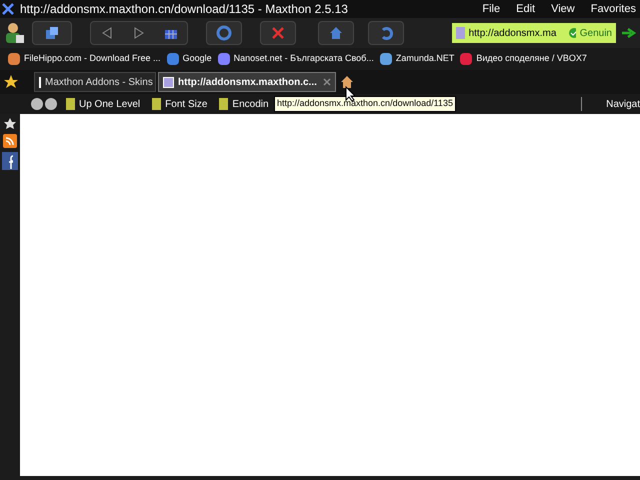 This screenshot has width=640, height=480. I want to click on undo-button, so click(386, 33).